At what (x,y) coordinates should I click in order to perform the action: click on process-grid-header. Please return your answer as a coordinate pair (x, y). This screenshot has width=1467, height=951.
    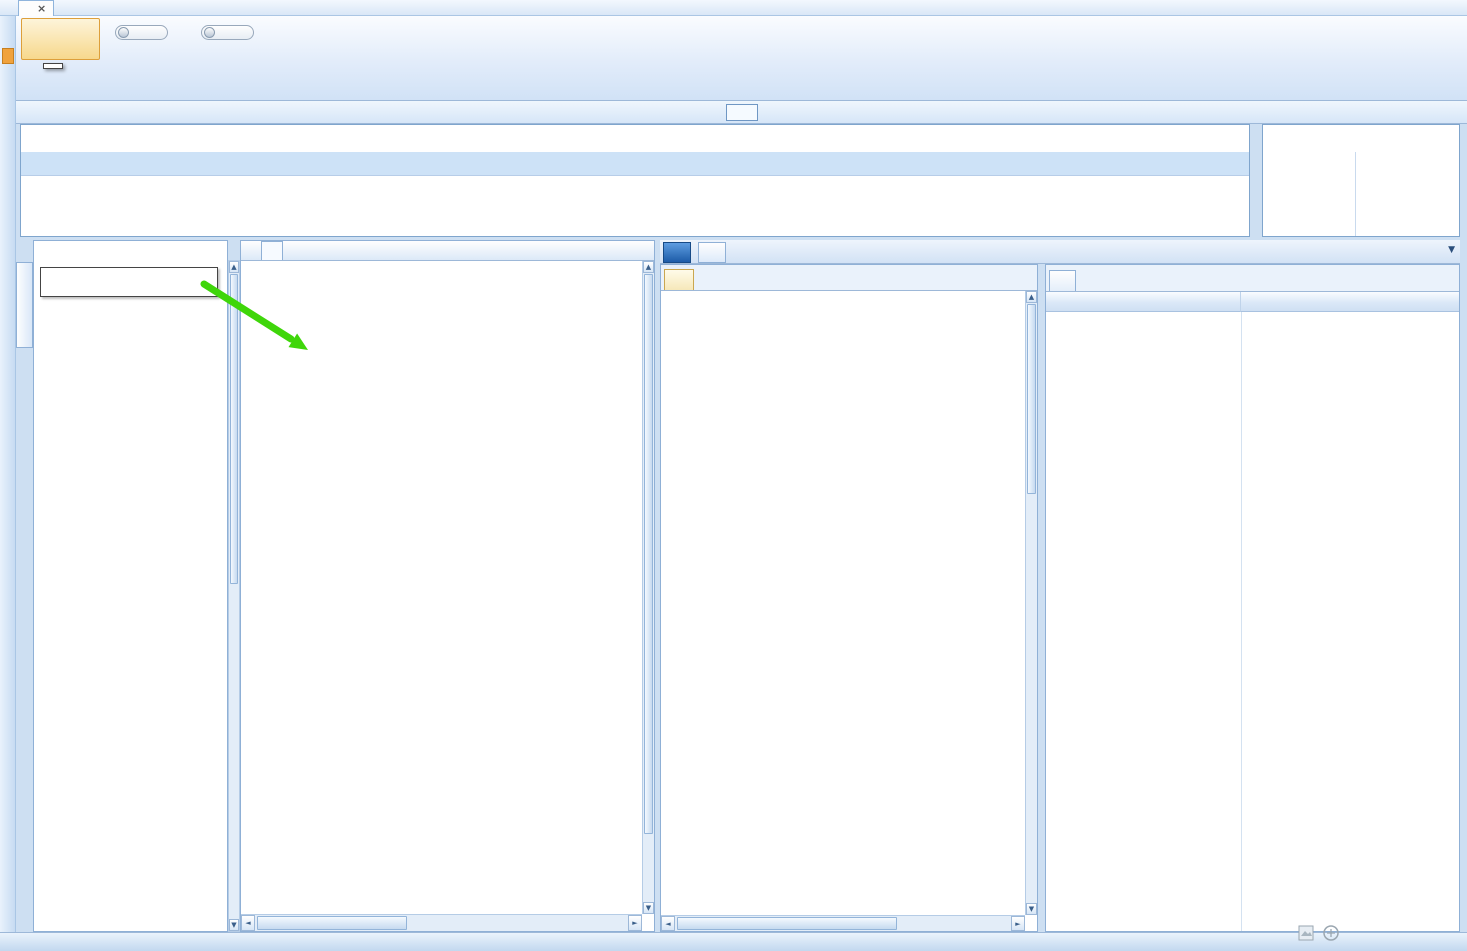
    Looking at the image, I should click on (441, 272).